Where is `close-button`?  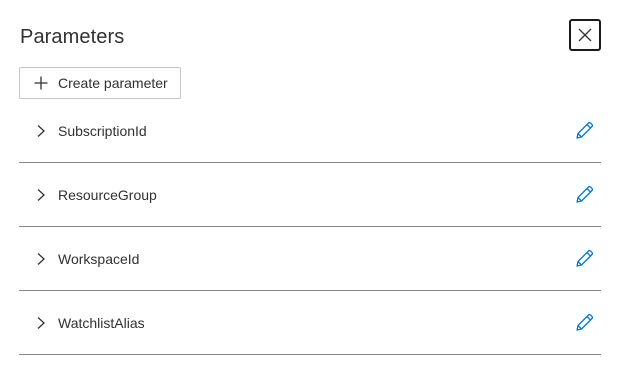 close-button is located at coordinates (585, 35).